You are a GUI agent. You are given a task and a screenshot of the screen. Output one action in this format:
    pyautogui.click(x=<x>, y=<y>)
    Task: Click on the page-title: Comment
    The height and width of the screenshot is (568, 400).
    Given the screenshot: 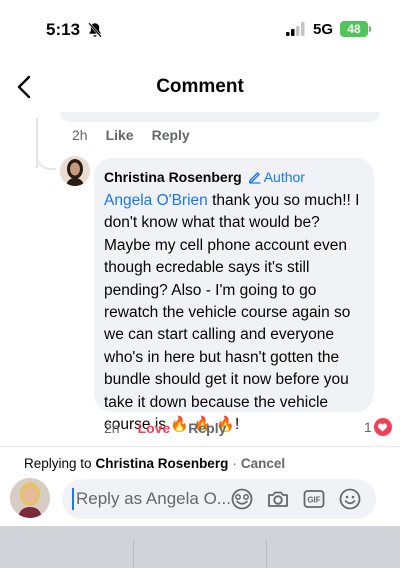 What is the action you would take?
    pyautogui.click(x=200, y=86)
    